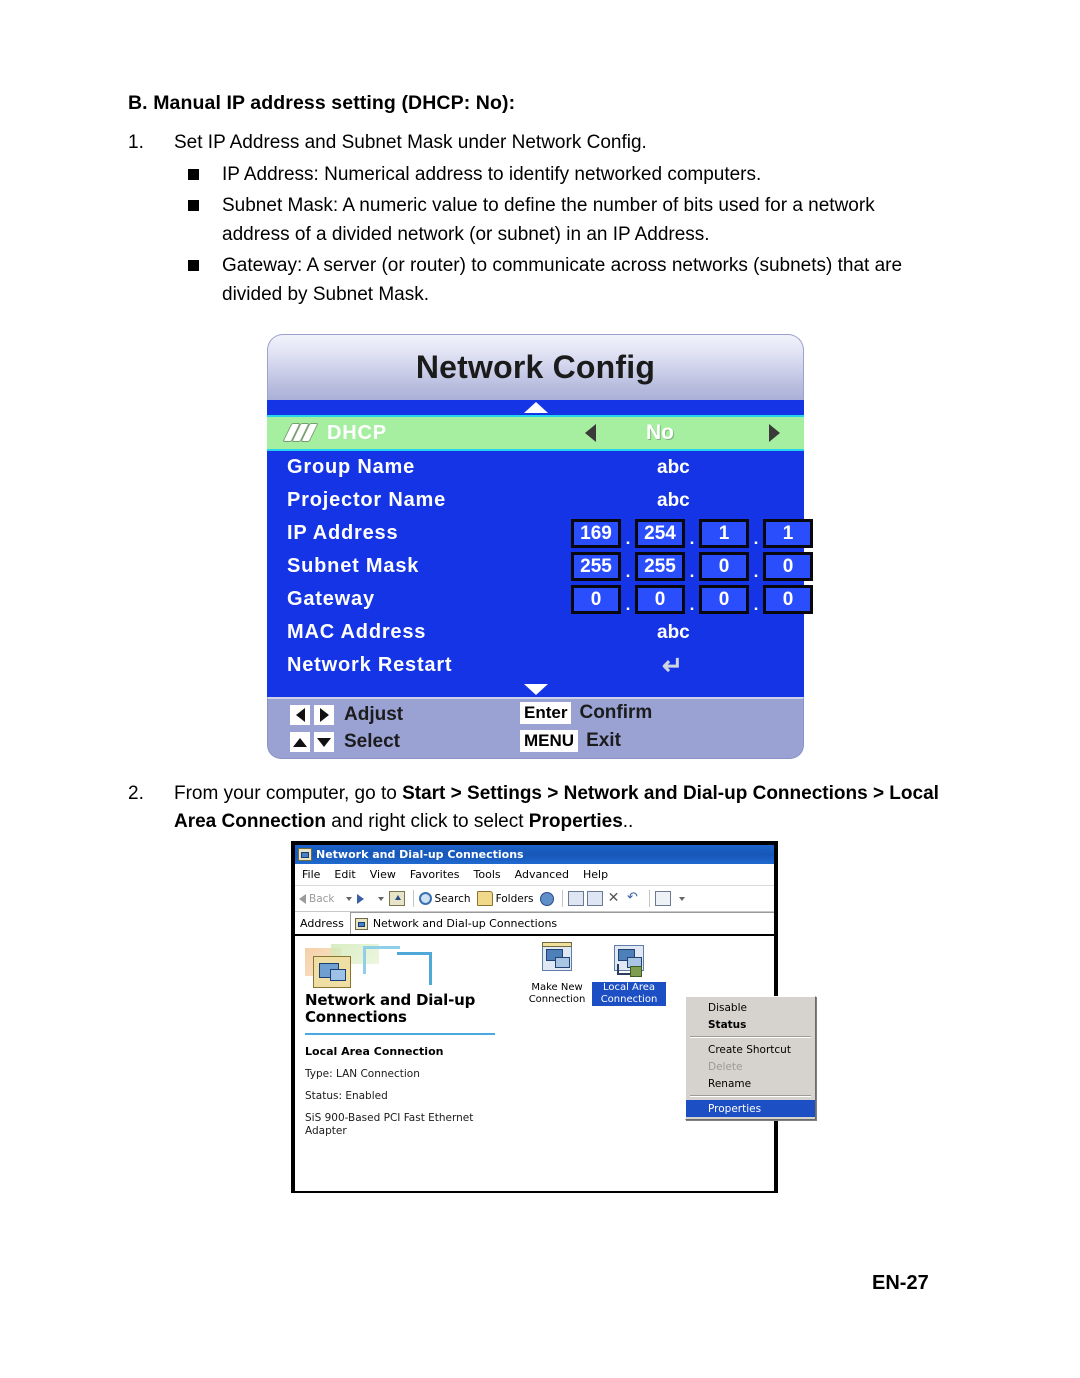  Describe the element at coordinates (681, 898) in the screenshot. I see `views-dropdown-caret-icon` at that location.